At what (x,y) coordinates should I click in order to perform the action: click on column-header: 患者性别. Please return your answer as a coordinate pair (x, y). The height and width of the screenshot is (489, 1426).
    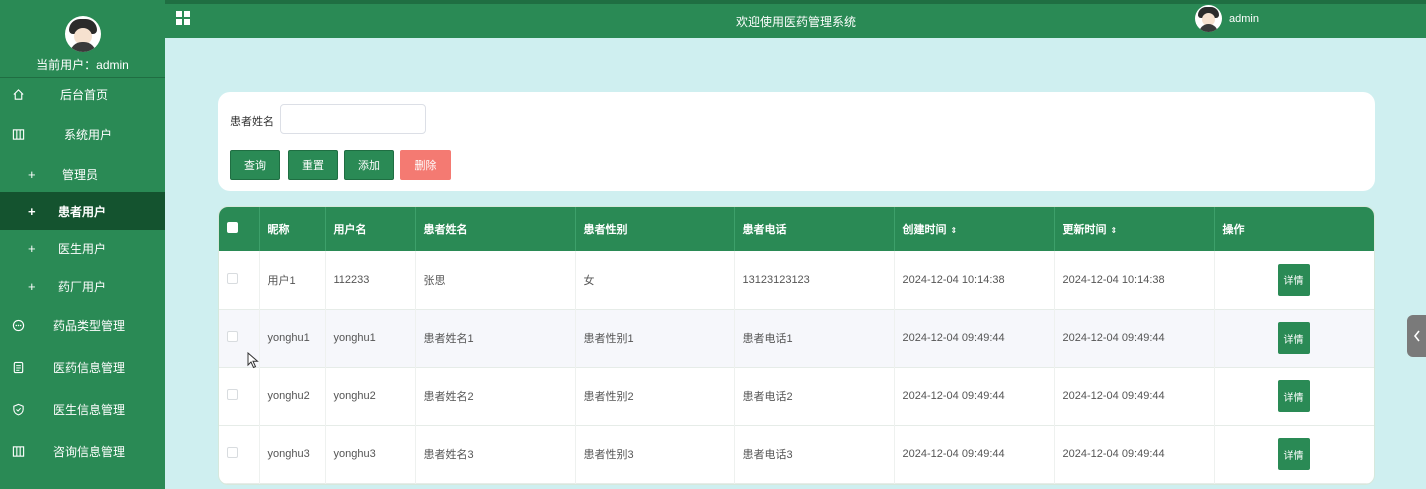
    Looking at the image, I should click on (655, 229).